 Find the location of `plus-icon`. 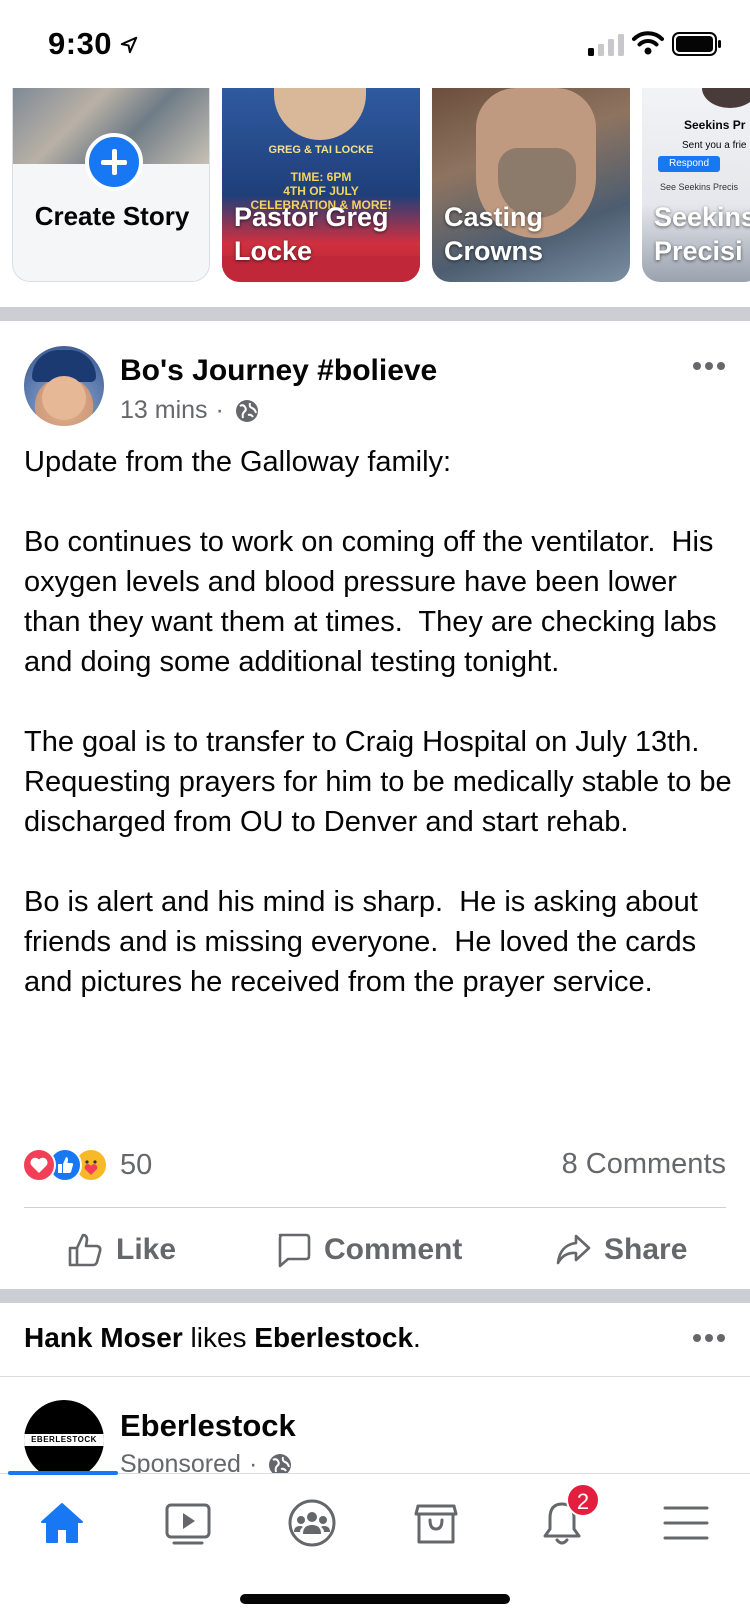

plus-icon is located at coordinates (114, 162).